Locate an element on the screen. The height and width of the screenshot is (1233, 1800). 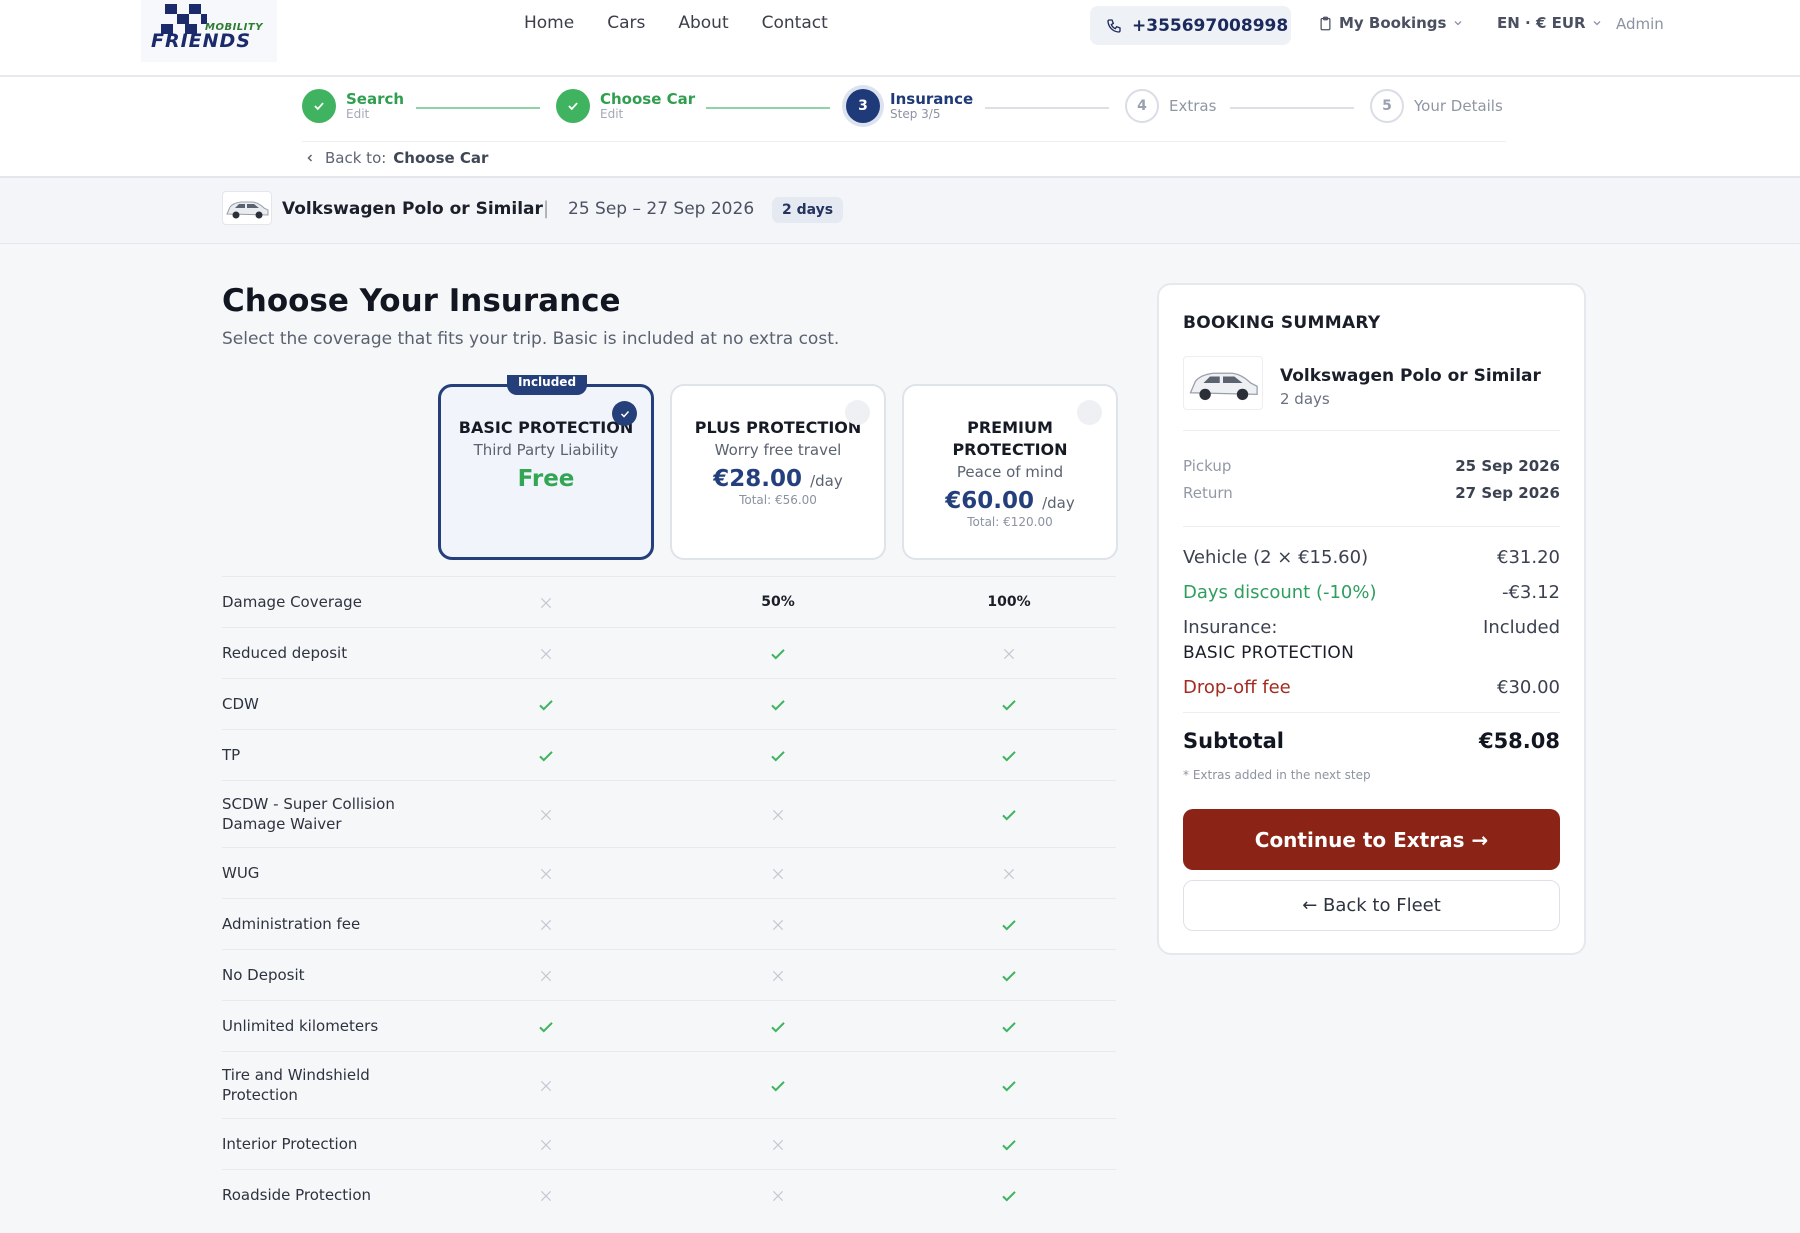
feature-row: Roadside Protection is located at coordinates (669, 1194).